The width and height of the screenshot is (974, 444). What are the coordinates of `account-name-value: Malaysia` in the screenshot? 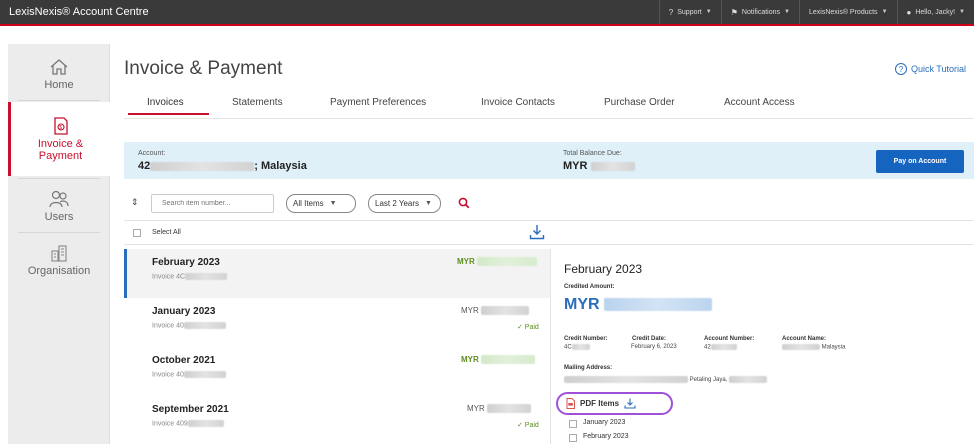 It's located at (813, 347).